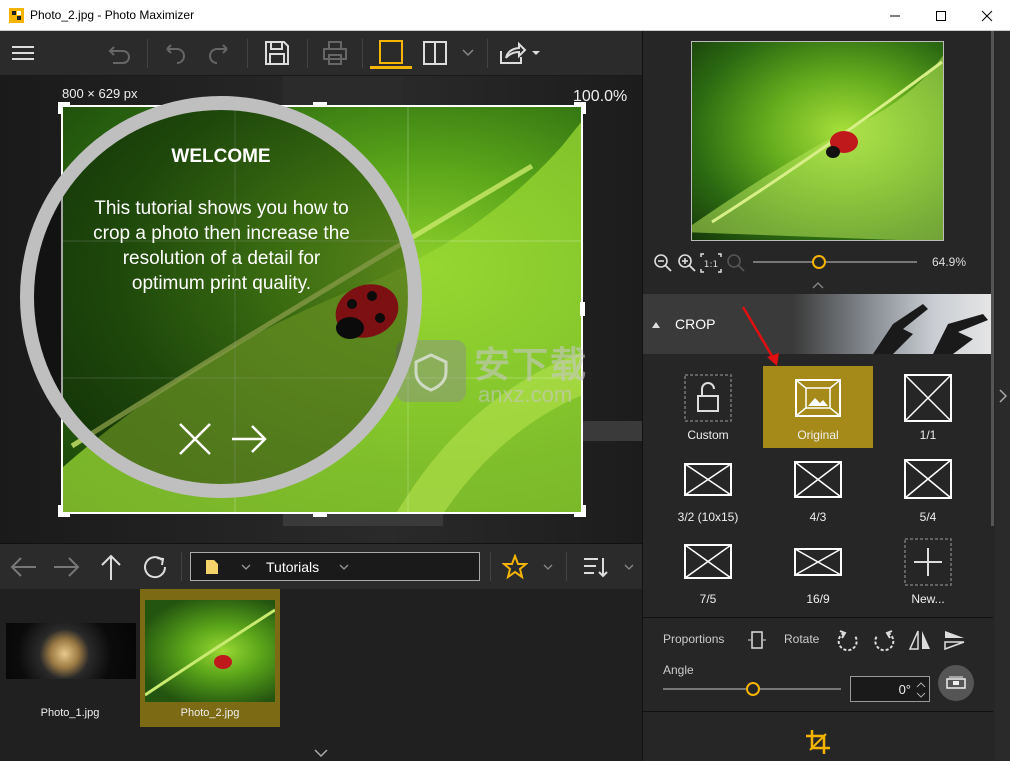 This screenshot has height=761, width=1010. Describe the element at coordinates (884, 640) in the screenshot. I see `rotate-right-icon` at that location.